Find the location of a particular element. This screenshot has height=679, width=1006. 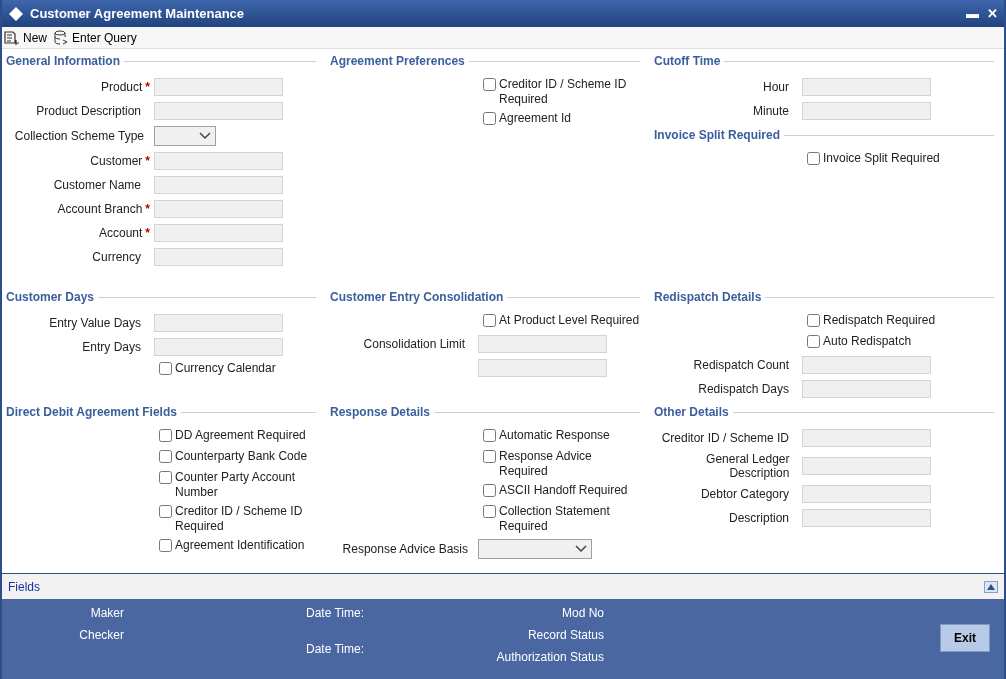

checkbox-label: Agreement Id is located at coordinates (536, 118).